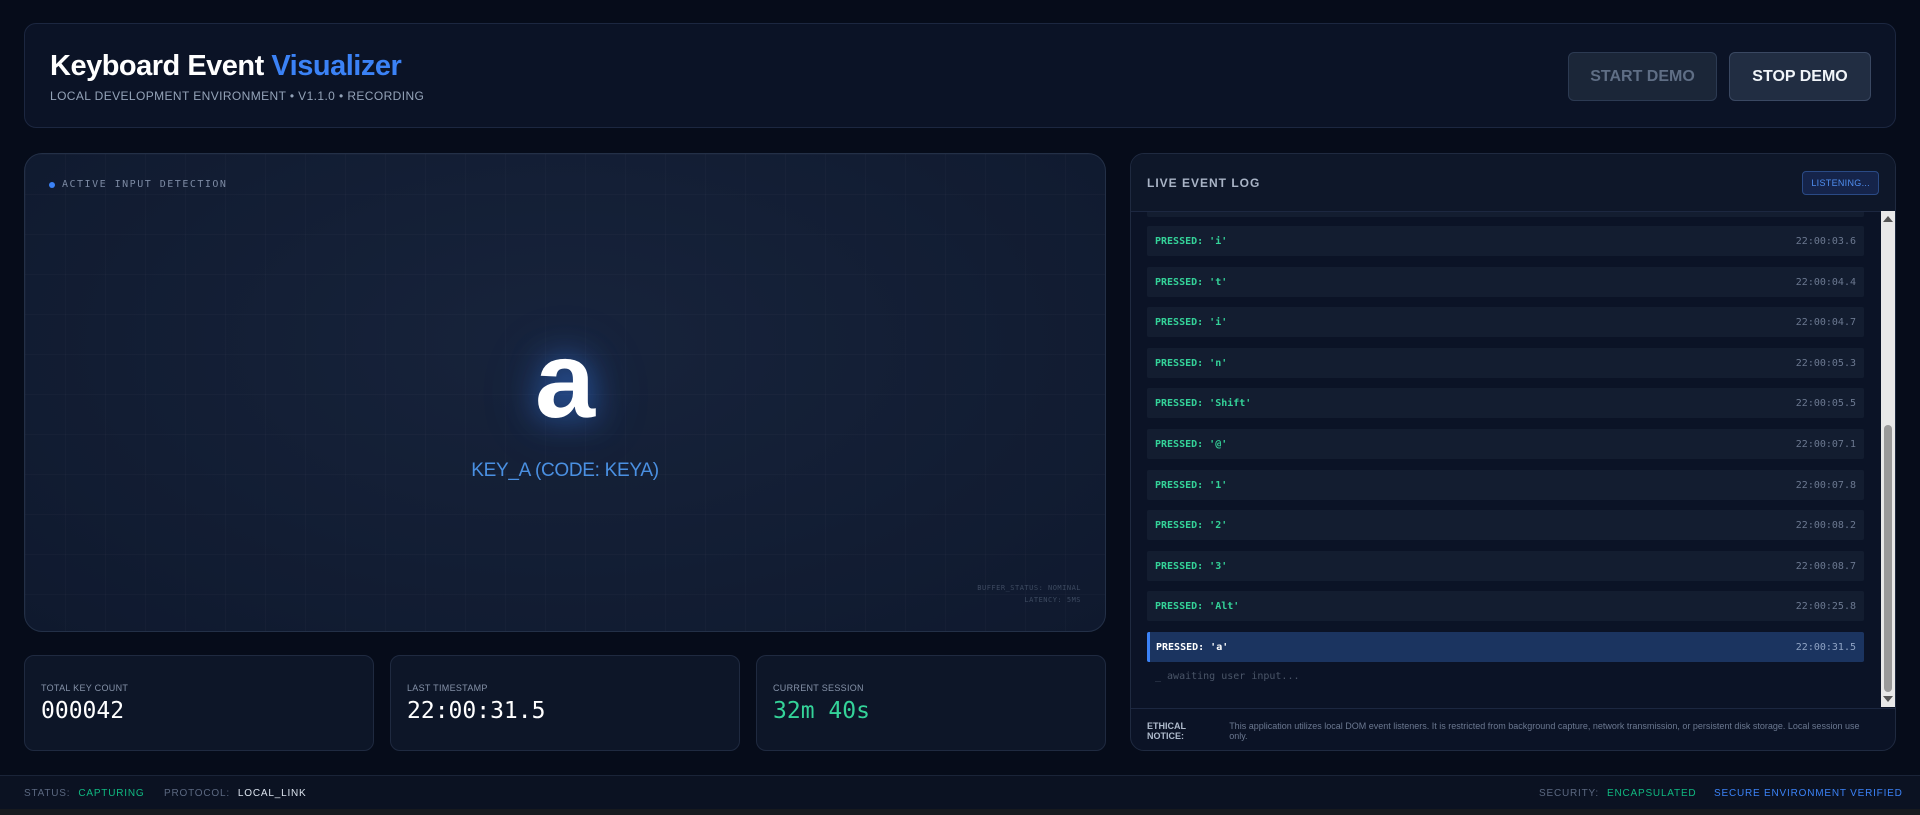 The height and width of the screenshot is (815, 1920). I want to click on log-time: 22:00:04.7, so click(1825, 322).